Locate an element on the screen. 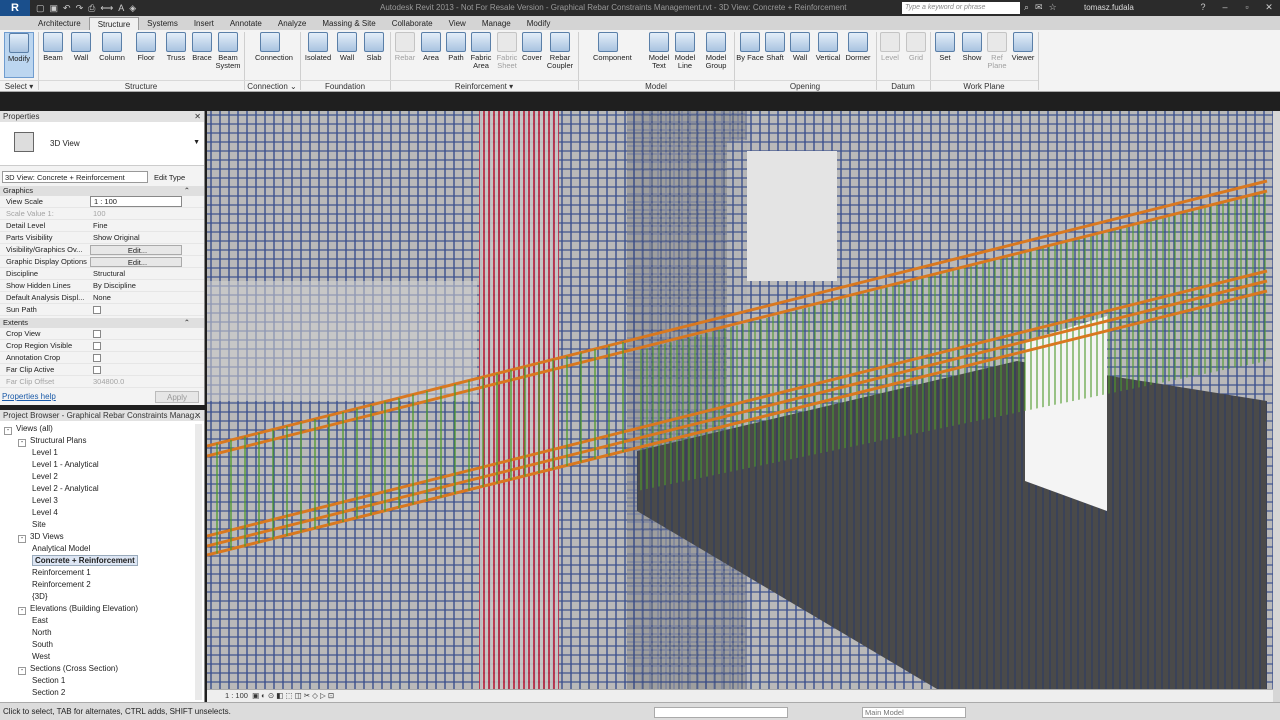 Image resolution: width=1280 pixels, height=720 pixels. 3d-view-icon: ◈ is located at coordinates (132, 8).